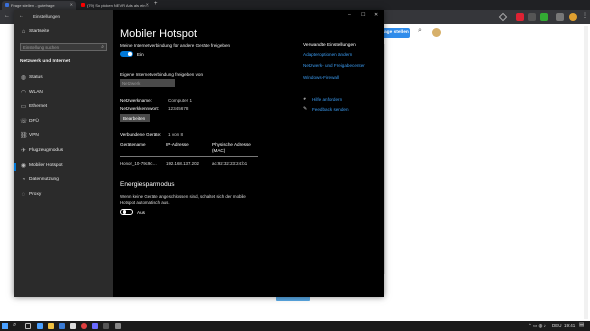 The height and width of the screenshot is (331, 590). Describe the element at coordinates (63, 181) in the screenshot. I see `sidebar-item-data-usage: ◔ Datennutzung` at that location.